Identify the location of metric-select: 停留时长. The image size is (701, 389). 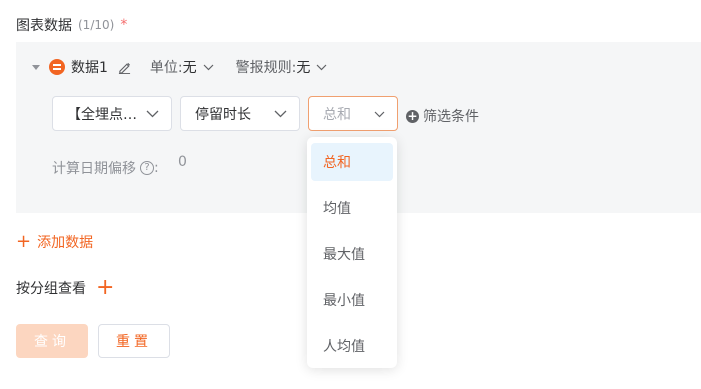
(240, 113).